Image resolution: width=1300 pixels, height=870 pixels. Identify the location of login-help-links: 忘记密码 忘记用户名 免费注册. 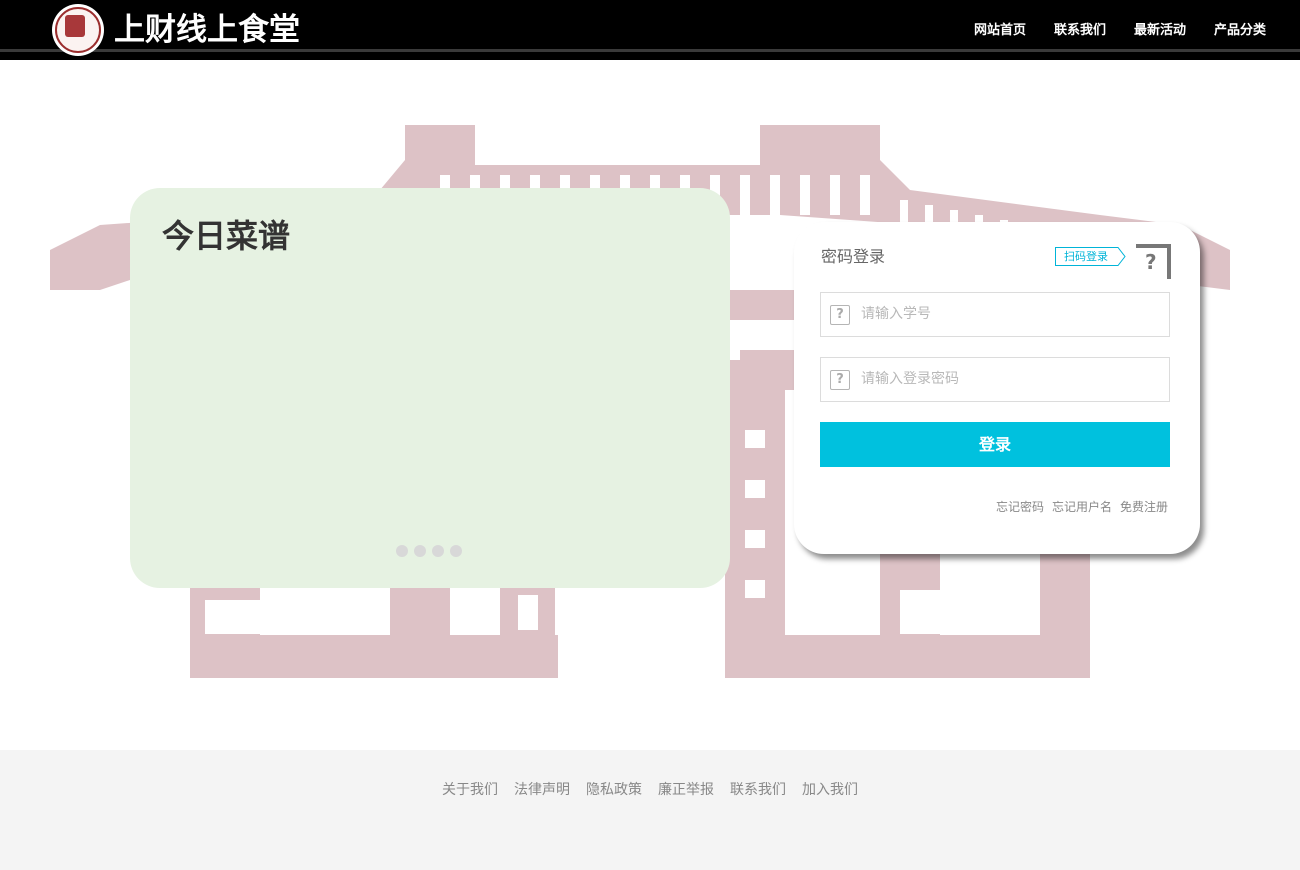
(1078, 507).